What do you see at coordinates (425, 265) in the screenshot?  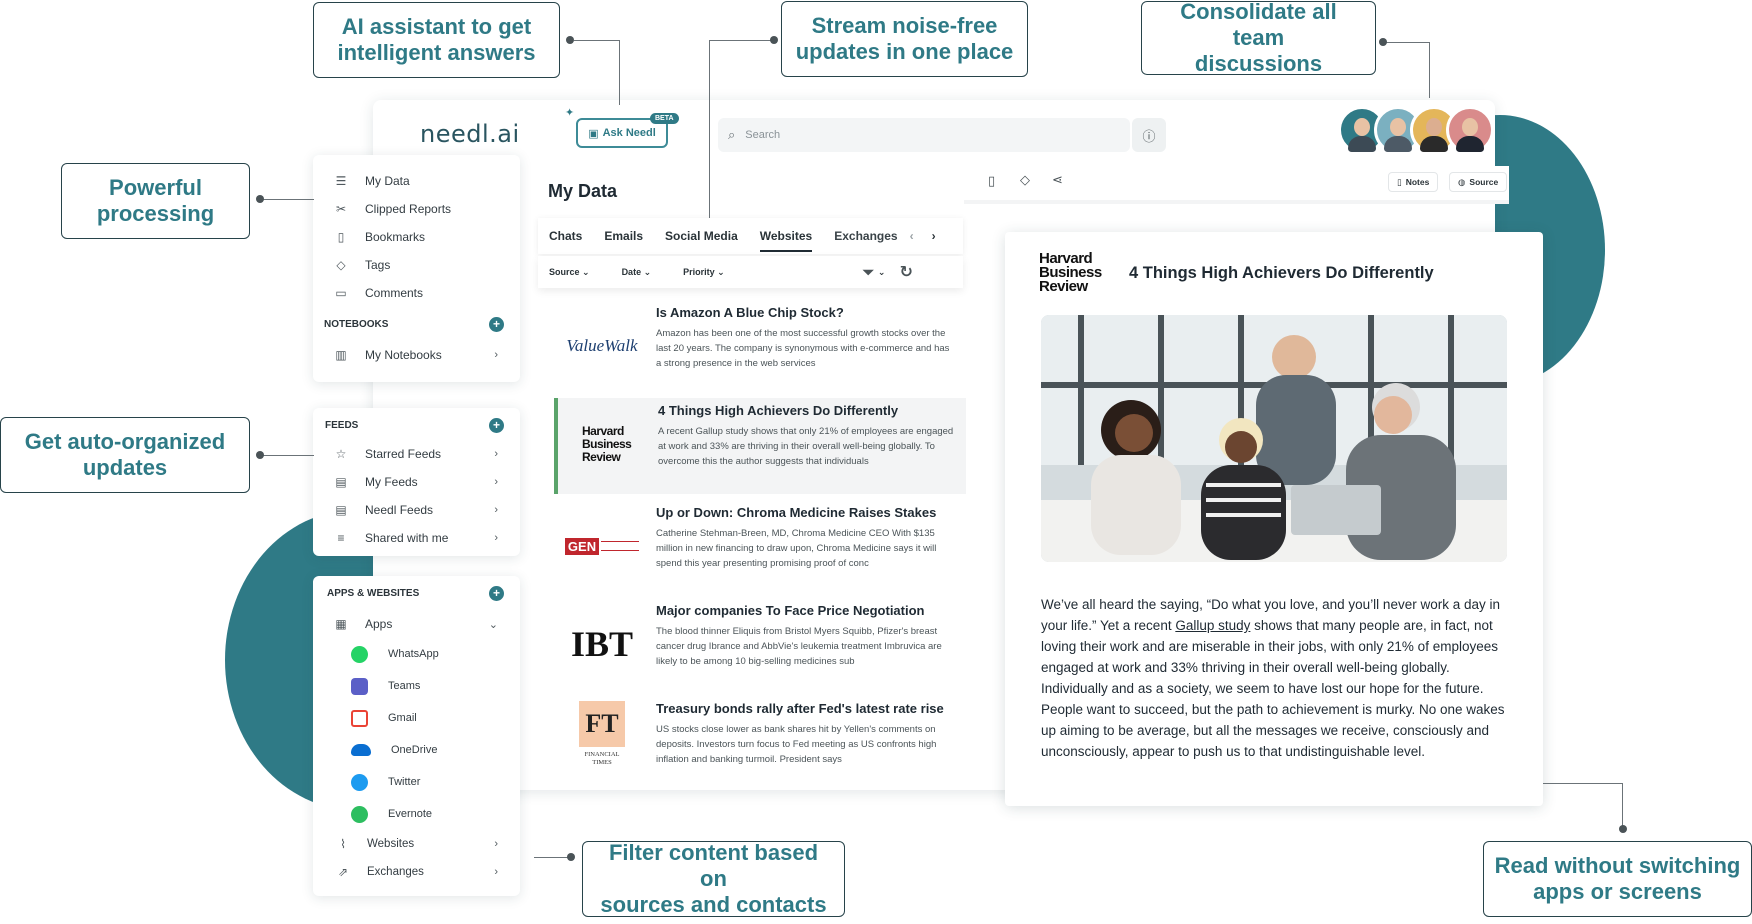 I see `sidebar-item-tags: ◇ Tags` at bounding box center [425, 265].